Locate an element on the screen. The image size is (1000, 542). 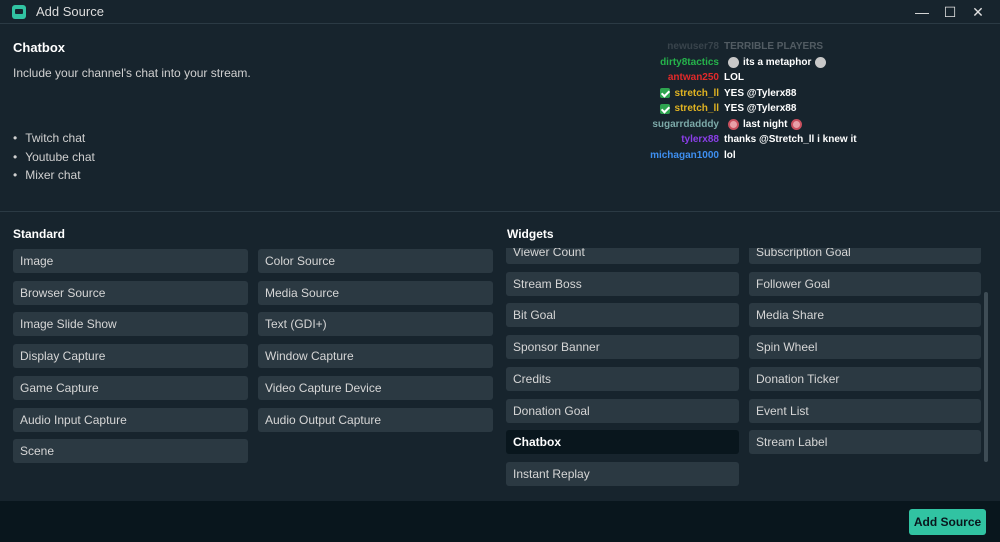
source-item-instant-replay: Instant Replay is located at coordinates (622, 473).